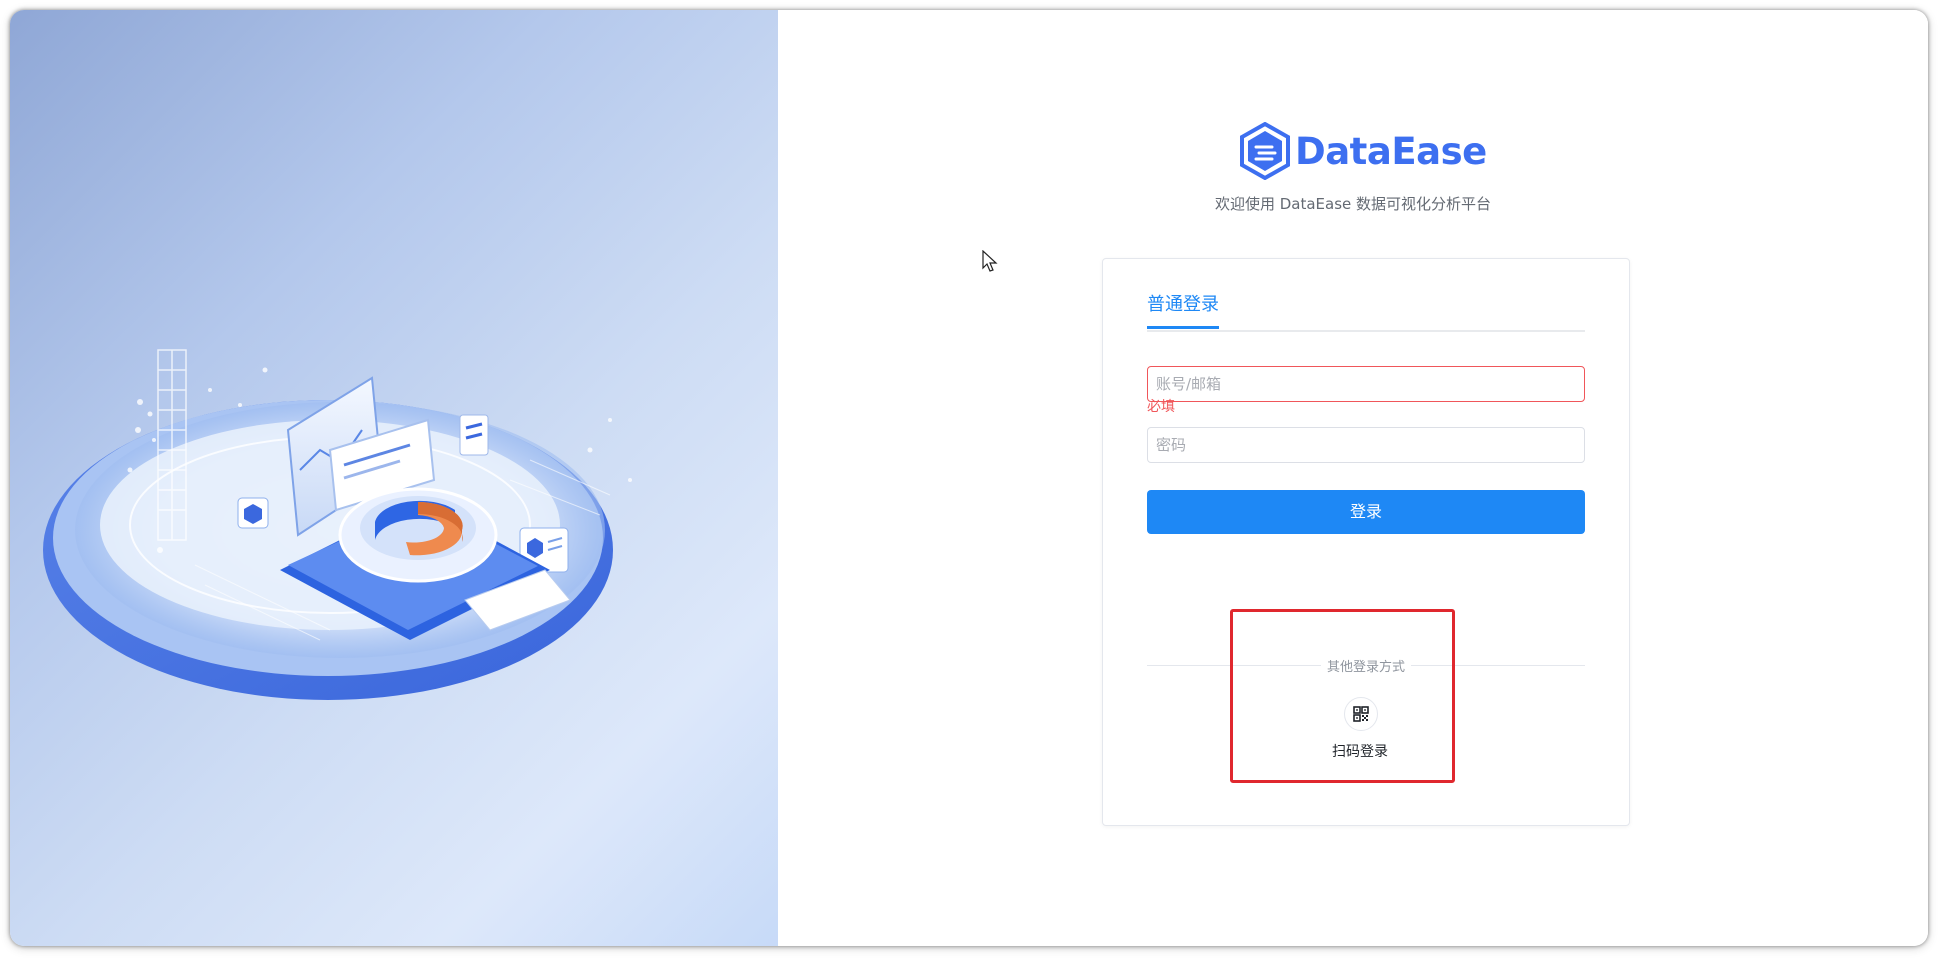  I want to click on brand-name: DataEase, so click(1391, 151).